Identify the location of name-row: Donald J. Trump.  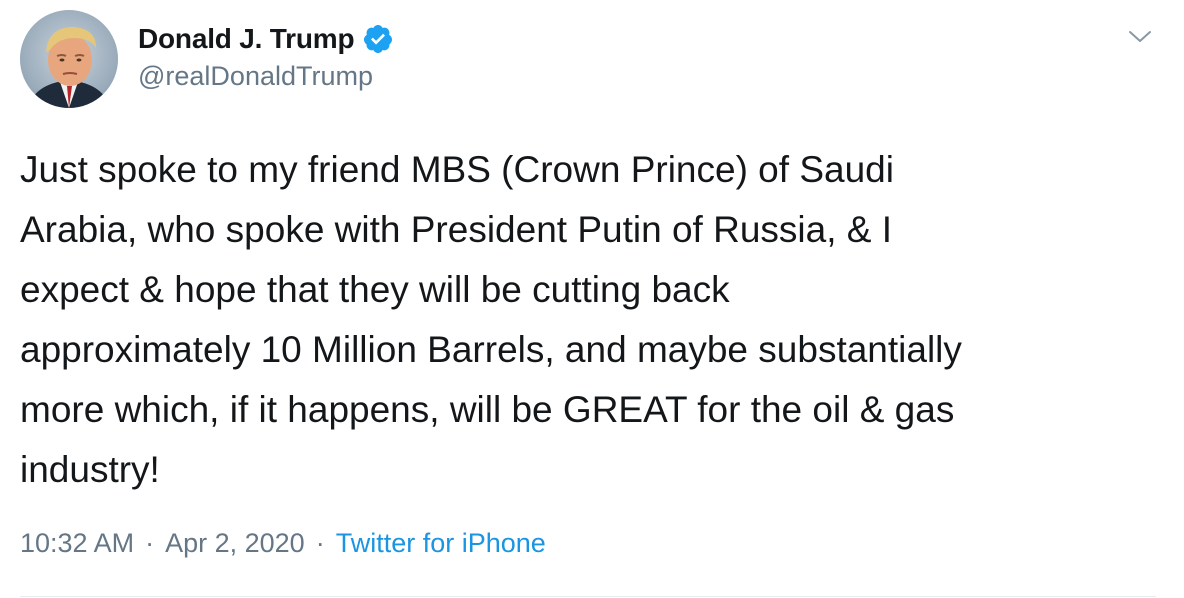
(266, 39).